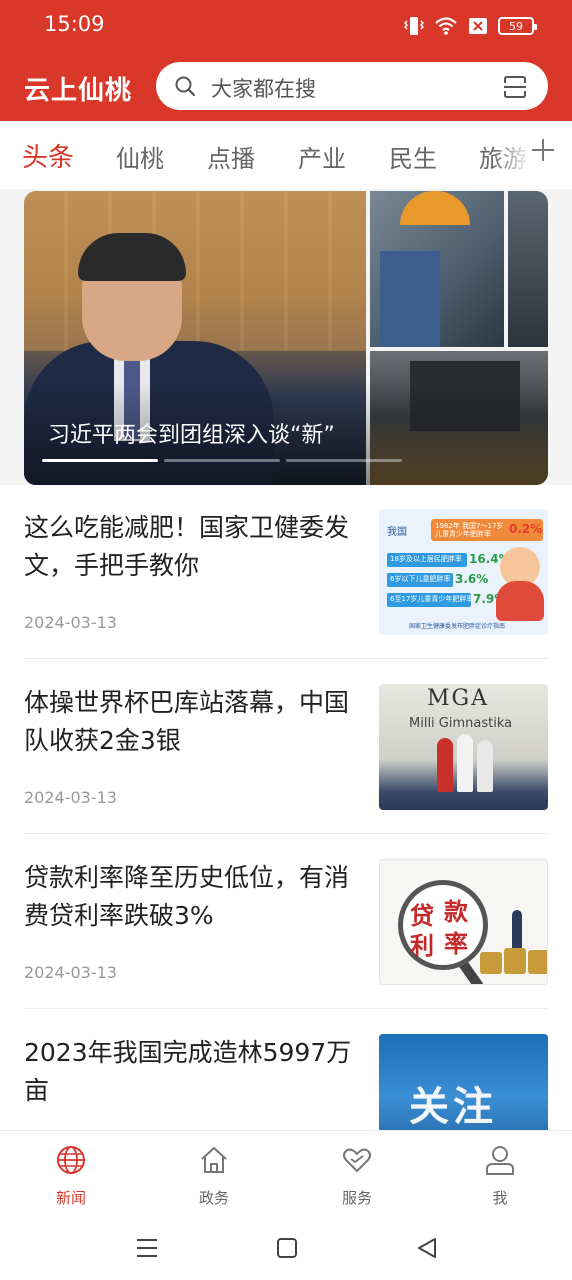  I want to click on status-bar: 15:09 59, so click(286, 26).